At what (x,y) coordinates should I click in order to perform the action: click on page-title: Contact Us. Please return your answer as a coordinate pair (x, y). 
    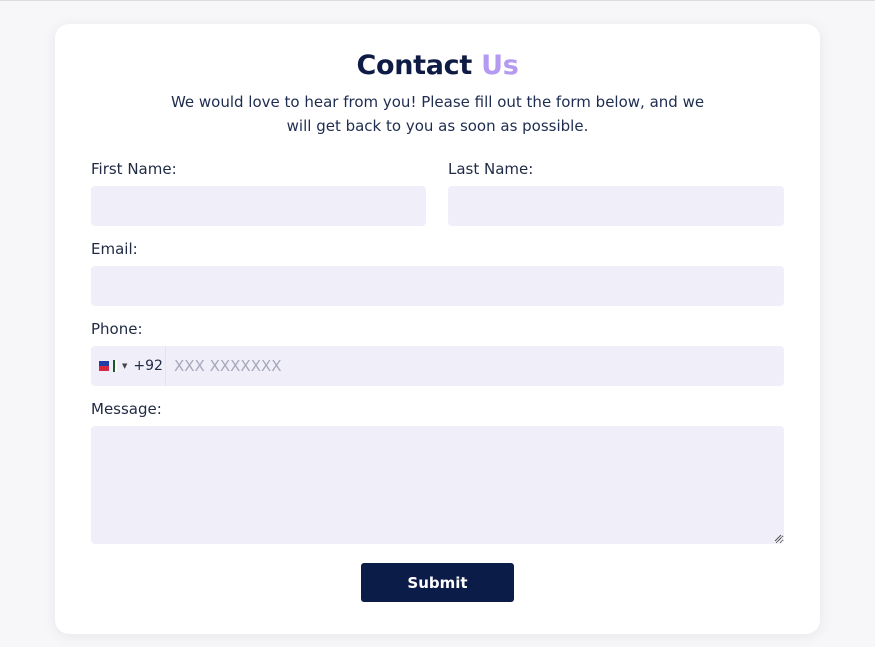
    Looking at the image, I should click on (437, 65).